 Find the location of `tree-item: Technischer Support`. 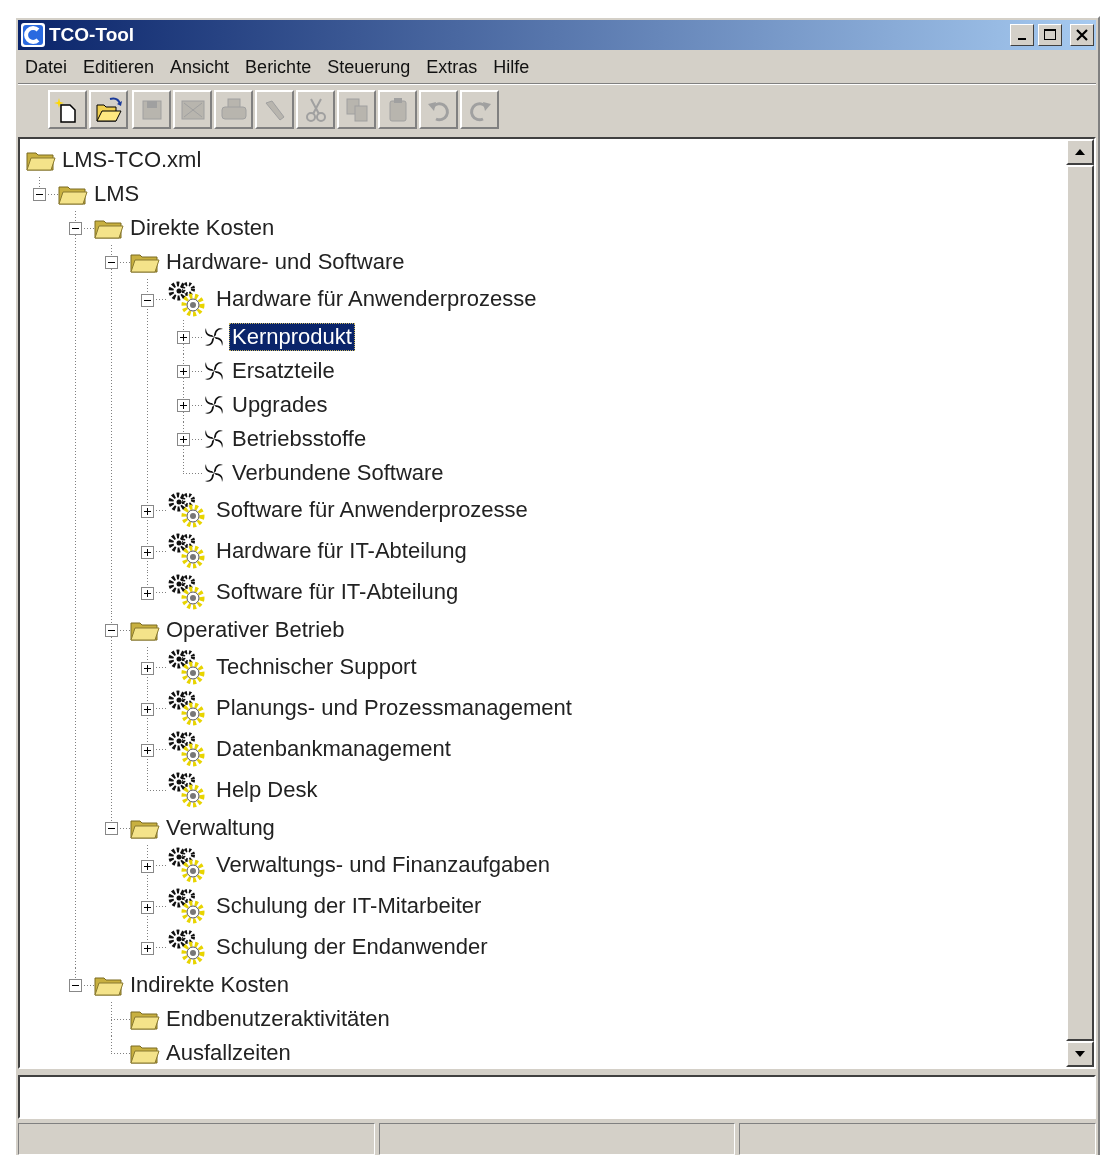

tree-item: Technischer Support is located at coordinates (316, 667).